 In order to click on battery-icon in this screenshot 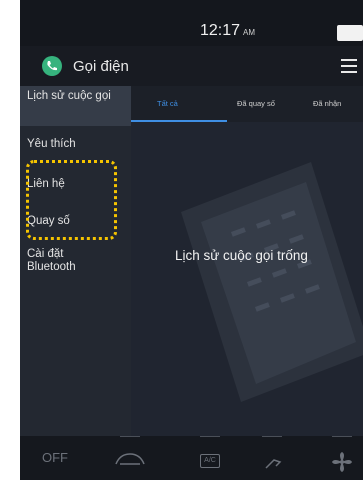, I will do `click(350, 33)`.